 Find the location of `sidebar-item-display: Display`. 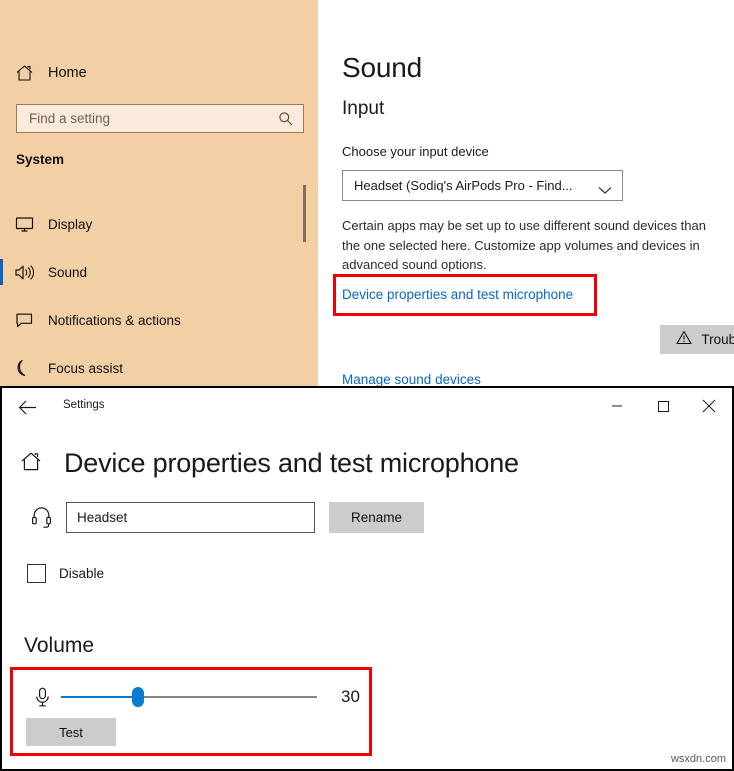

sidebar-item-display: Display is located at coordinates (150, 224).